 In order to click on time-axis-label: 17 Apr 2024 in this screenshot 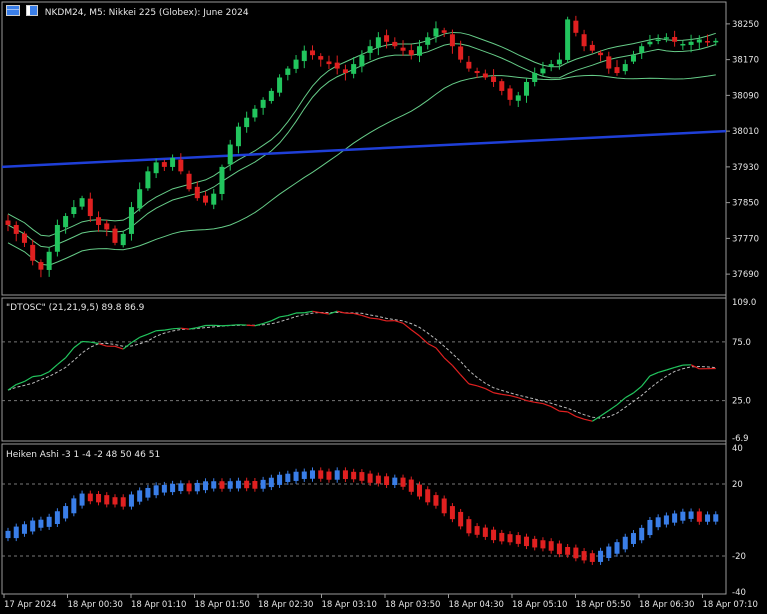, I will do `click(30, 605)`.